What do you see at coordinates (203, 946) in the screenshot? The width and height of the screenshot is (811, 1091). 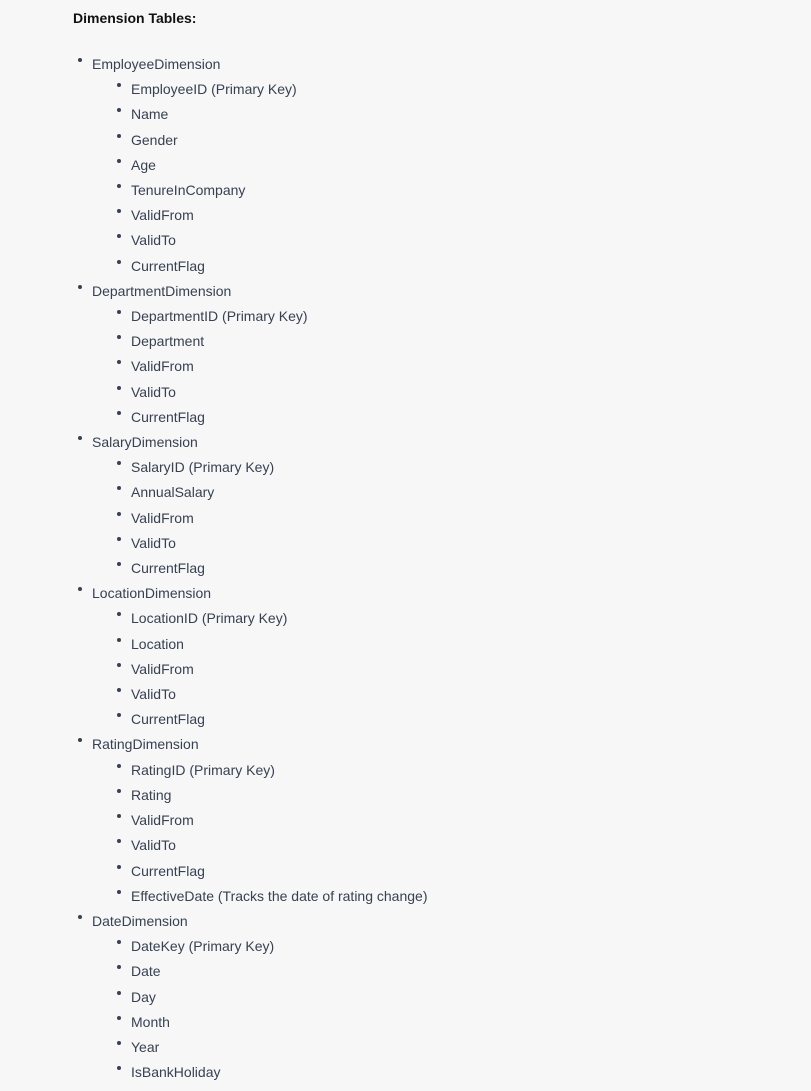 I see `field-name: DateKey (Primary Key)` at bounding box center [203, 946].